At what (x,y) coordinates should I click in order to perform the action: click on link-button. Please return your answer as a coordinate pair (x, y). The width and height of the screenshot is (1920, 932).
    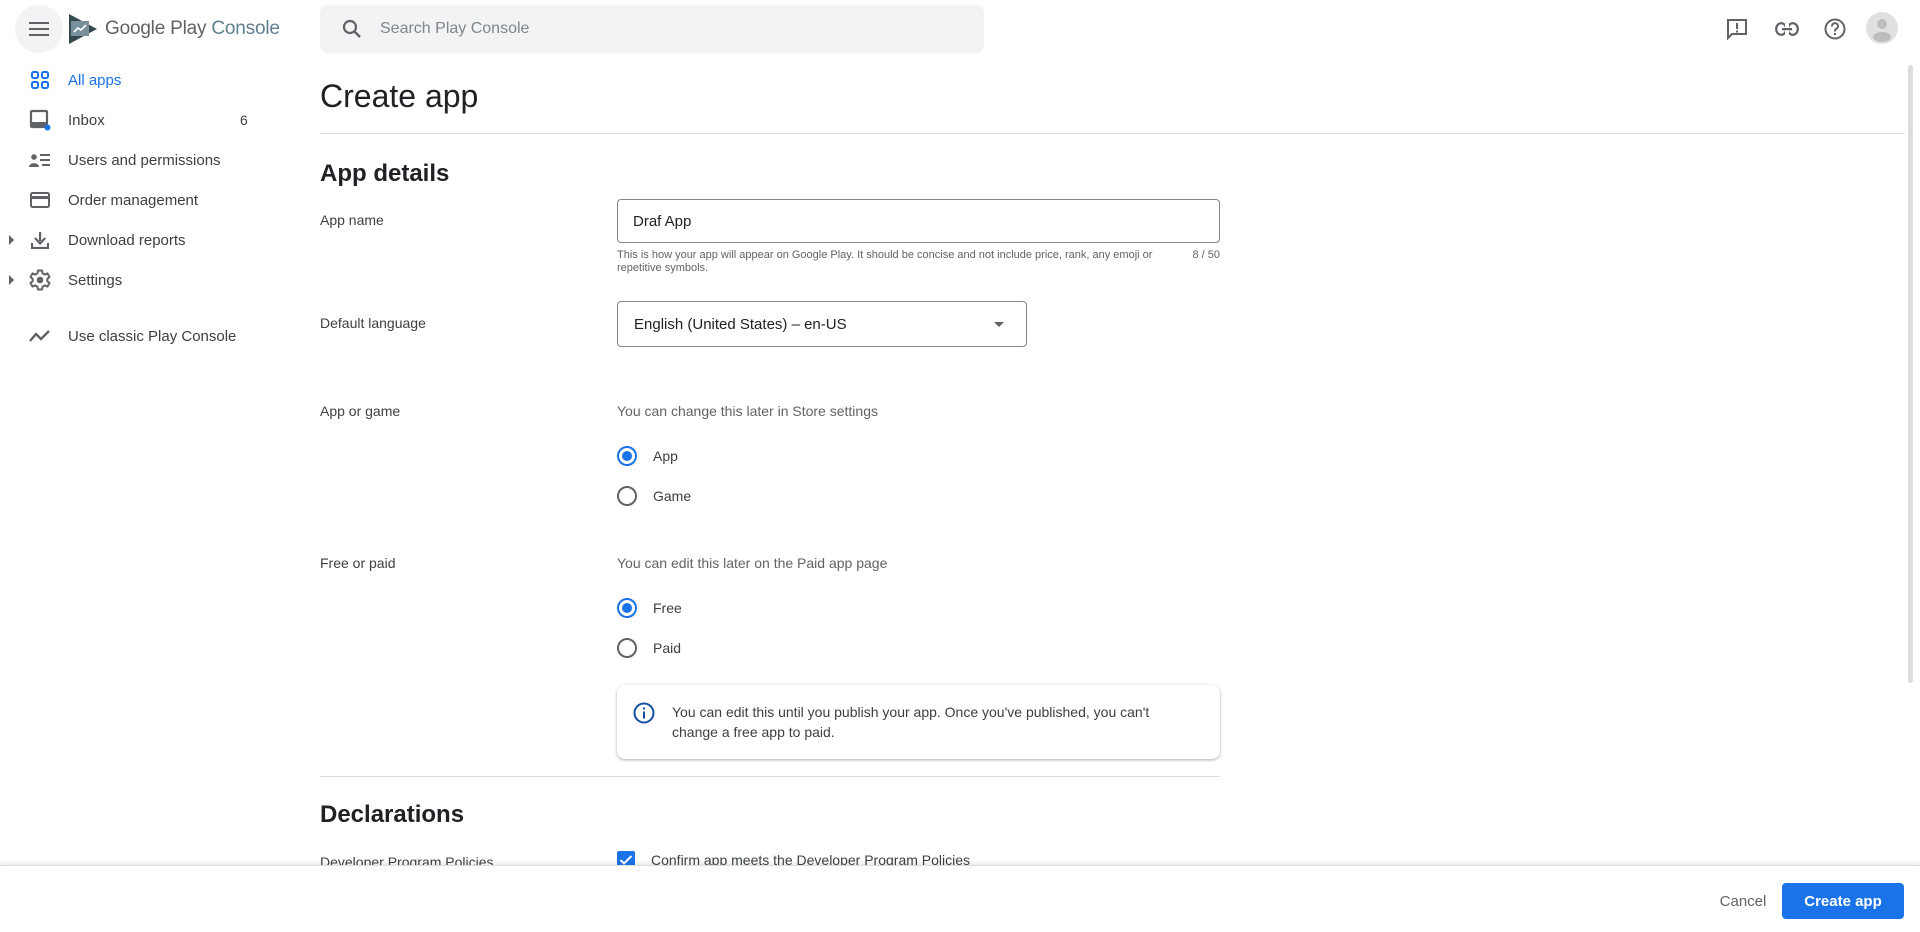
    Looking at the image, I should click on (1787, 29).